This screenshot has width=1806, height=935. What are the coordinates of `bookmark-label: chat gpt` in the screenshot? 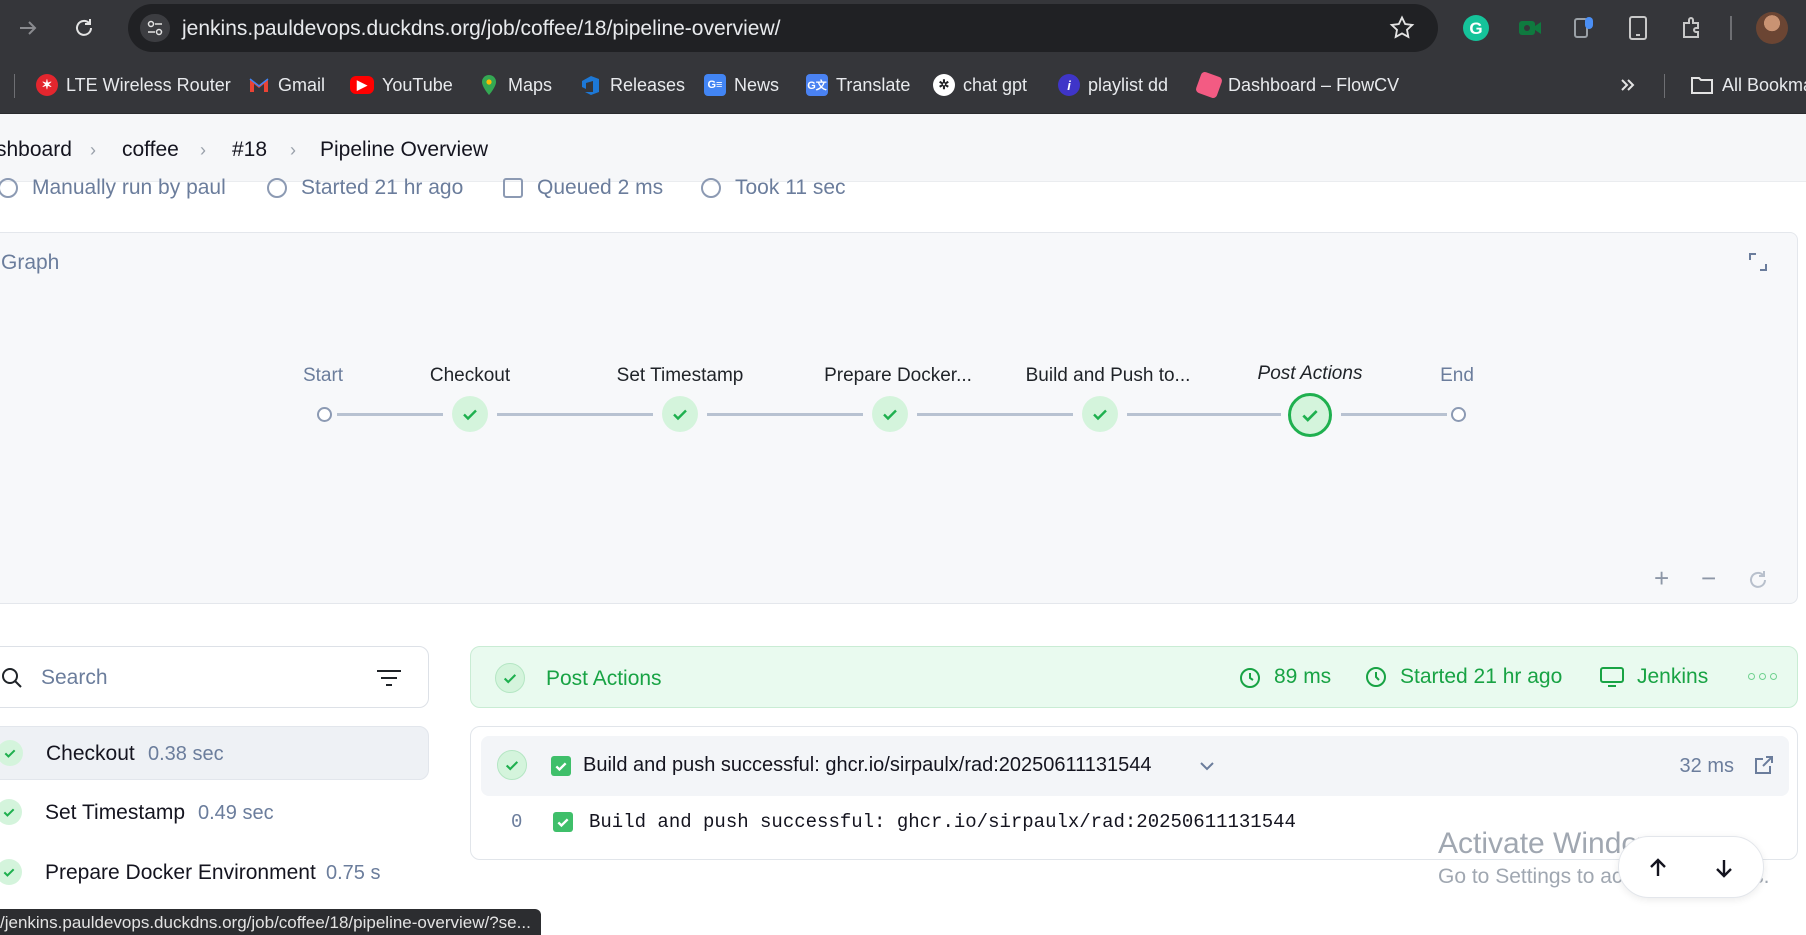 It's located at (995, 84).